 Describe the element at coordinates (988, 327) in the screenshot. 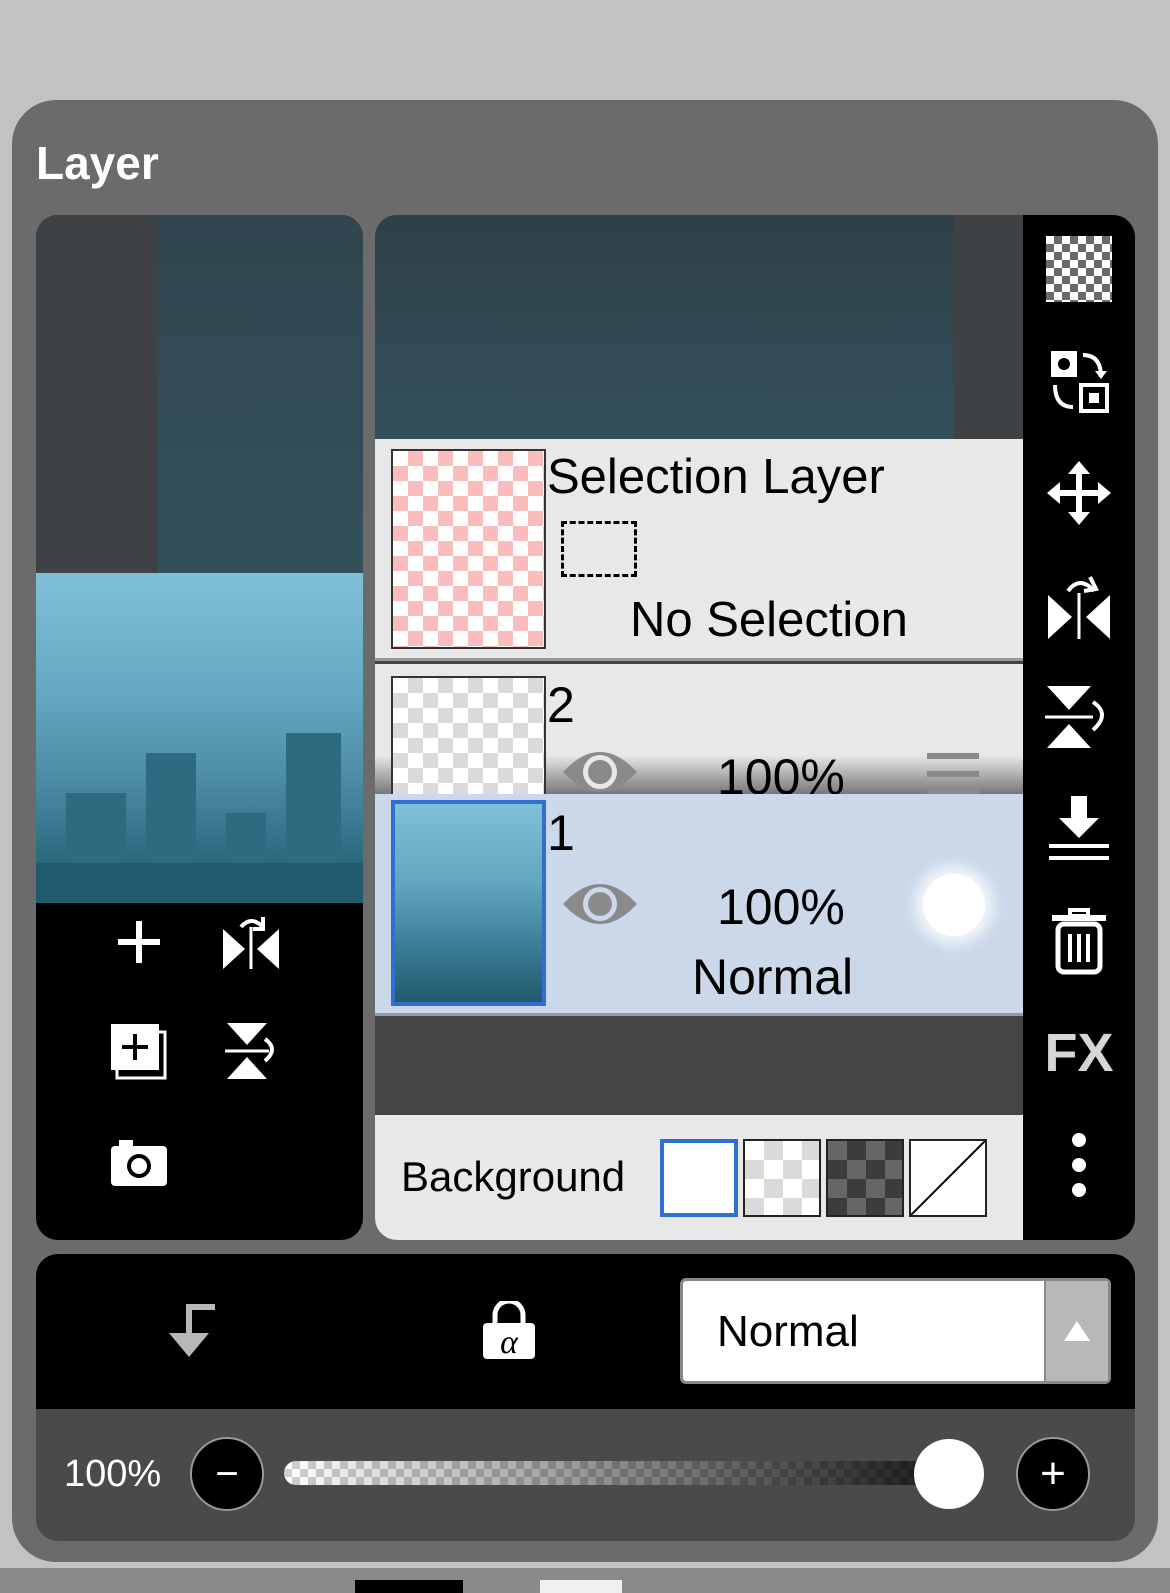

I see `list-top-gap` at that location.